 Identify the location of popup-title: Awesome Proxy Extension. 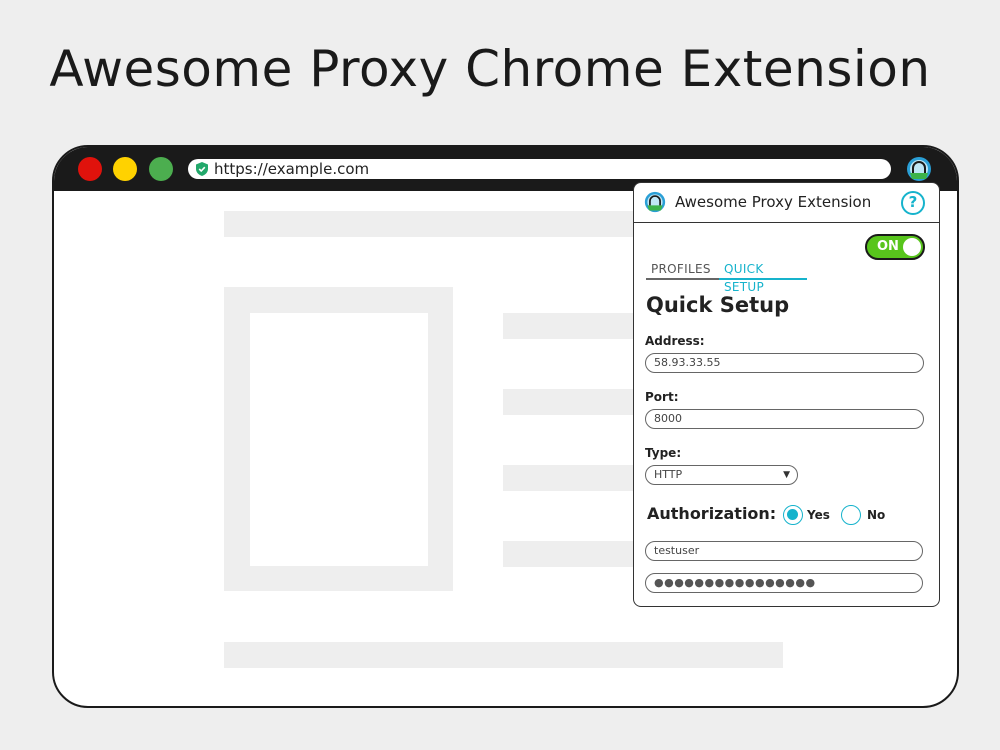
(773, 202).